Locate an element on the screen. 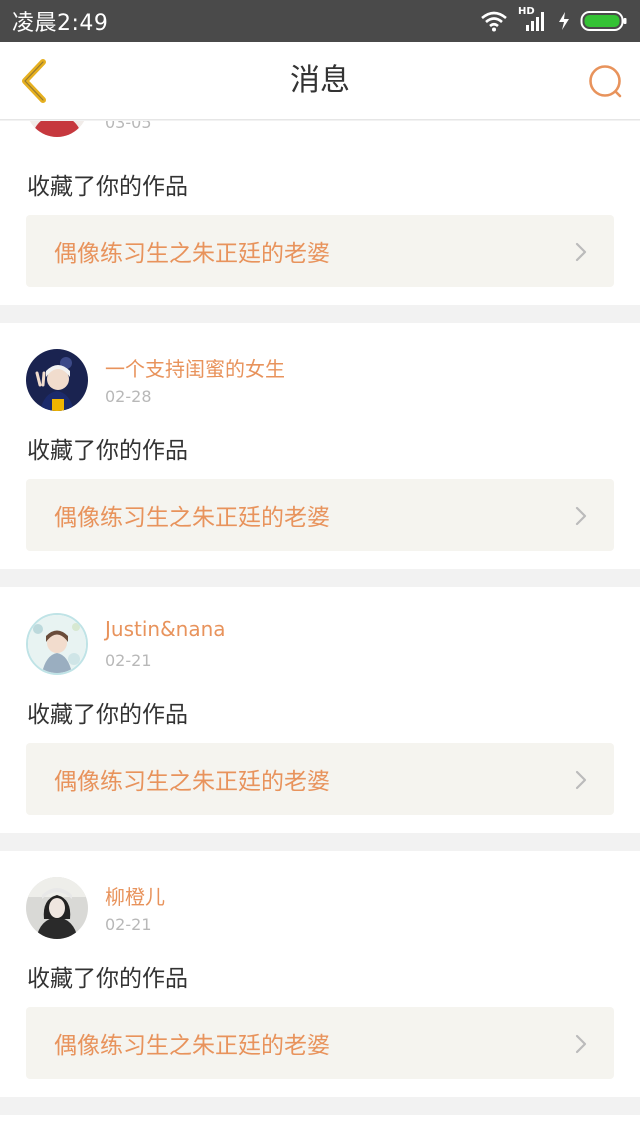 The height and width of the screenshot is (1138, 640). message-header: 03-05 is located at coordinates (320, 134).